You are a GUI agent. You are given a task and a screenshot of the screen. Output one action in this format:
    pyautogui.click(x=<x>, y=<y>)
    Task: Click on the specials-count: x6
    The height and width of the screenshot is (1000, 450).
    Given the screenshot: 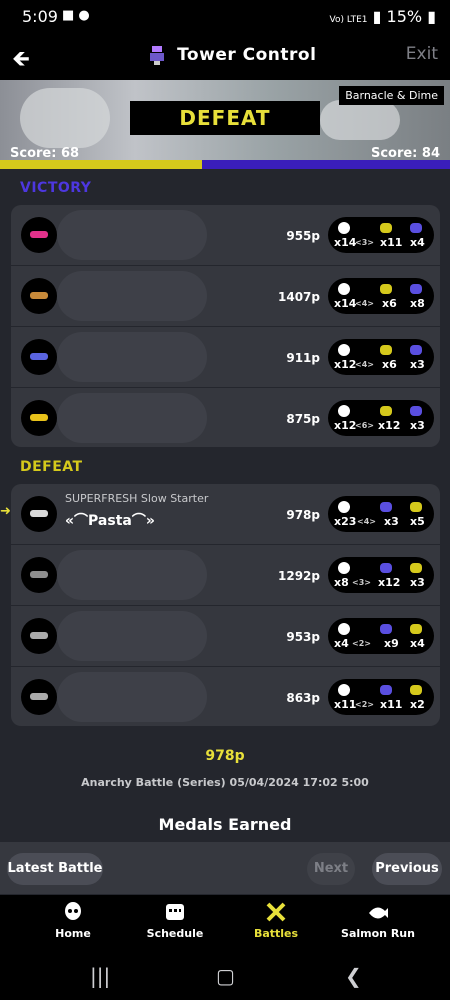 What is the action you would take?
    pyautogui.click(x=389, y=303)
    